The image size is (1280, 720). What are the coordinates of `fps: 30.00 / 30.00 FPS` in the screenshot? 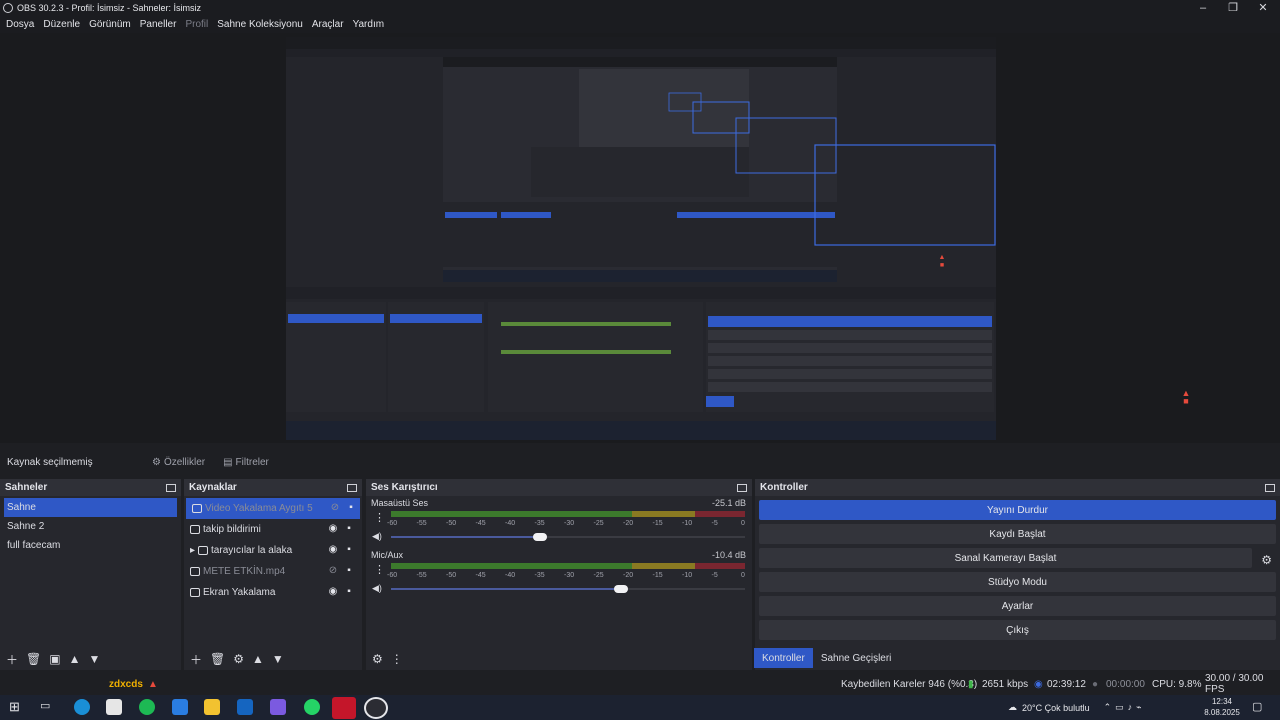 It's located at (1234, 684).